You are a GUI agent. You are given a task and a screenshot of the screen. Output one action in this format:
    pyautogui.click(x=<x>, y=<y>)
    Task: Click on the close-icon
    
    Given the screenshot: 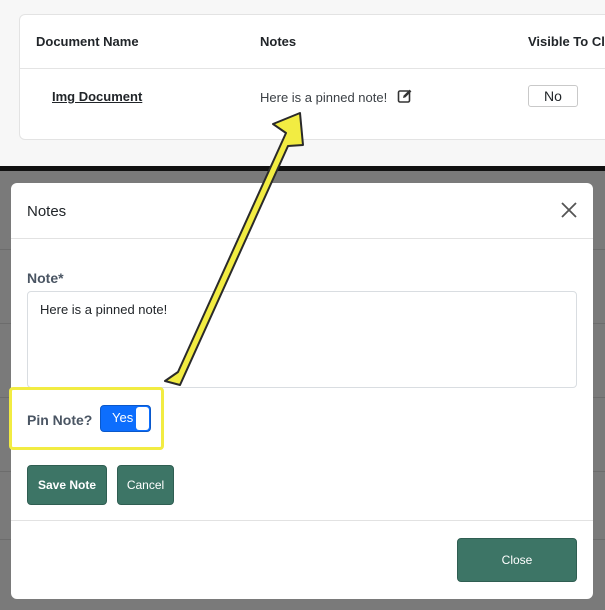 What is the action you would take?
    pyautogui.click(x=569, y=210)
    